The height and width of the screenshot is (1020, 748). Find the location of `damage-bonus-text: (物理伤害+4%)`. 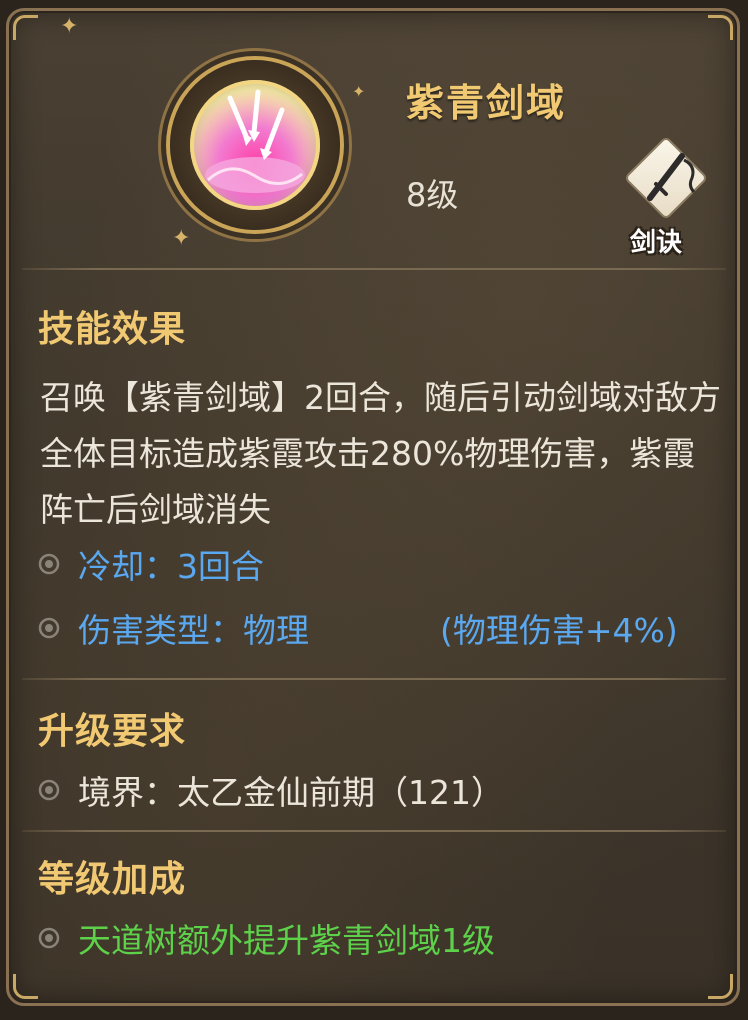

damage-bonus-text: (物理伤害+4%) is located at coordinates (559, 630).